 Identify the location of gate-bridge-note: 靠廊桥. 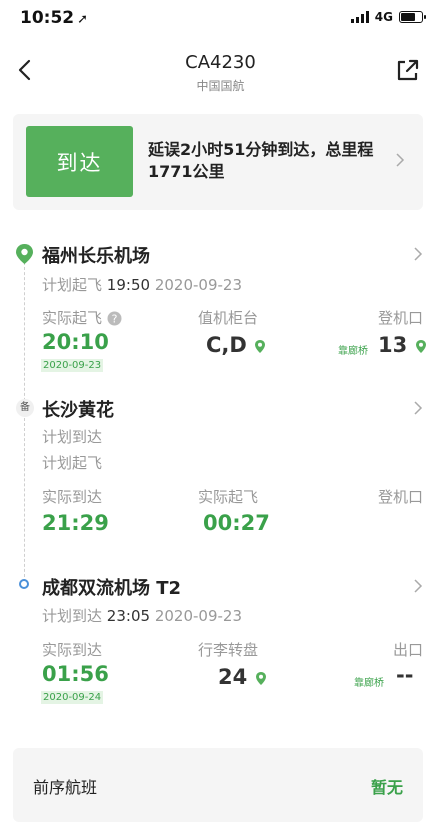
(353, 351).